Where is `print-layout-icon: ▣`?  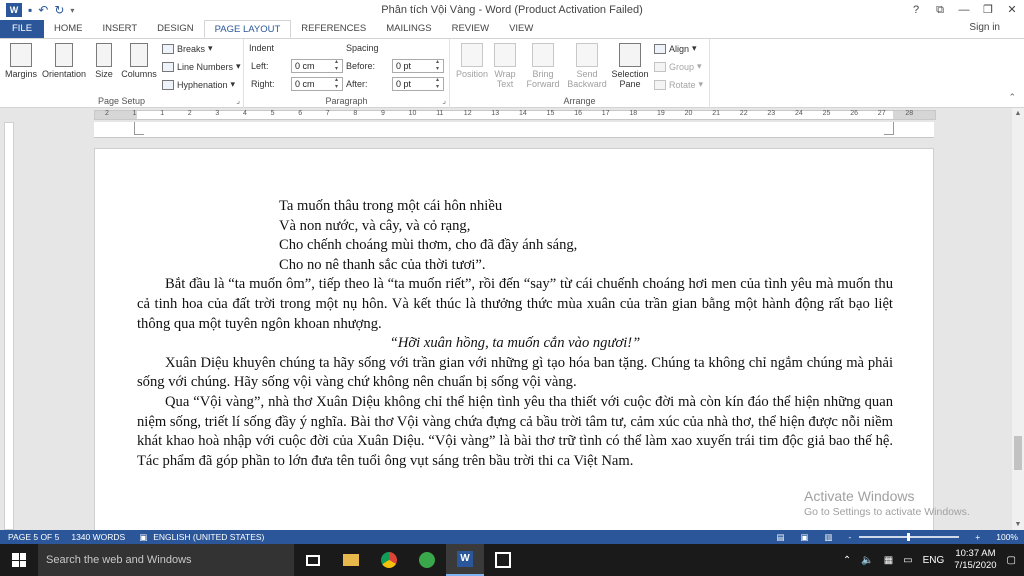 print-layout-icon: ▣ is located at coordinates (800, 537).